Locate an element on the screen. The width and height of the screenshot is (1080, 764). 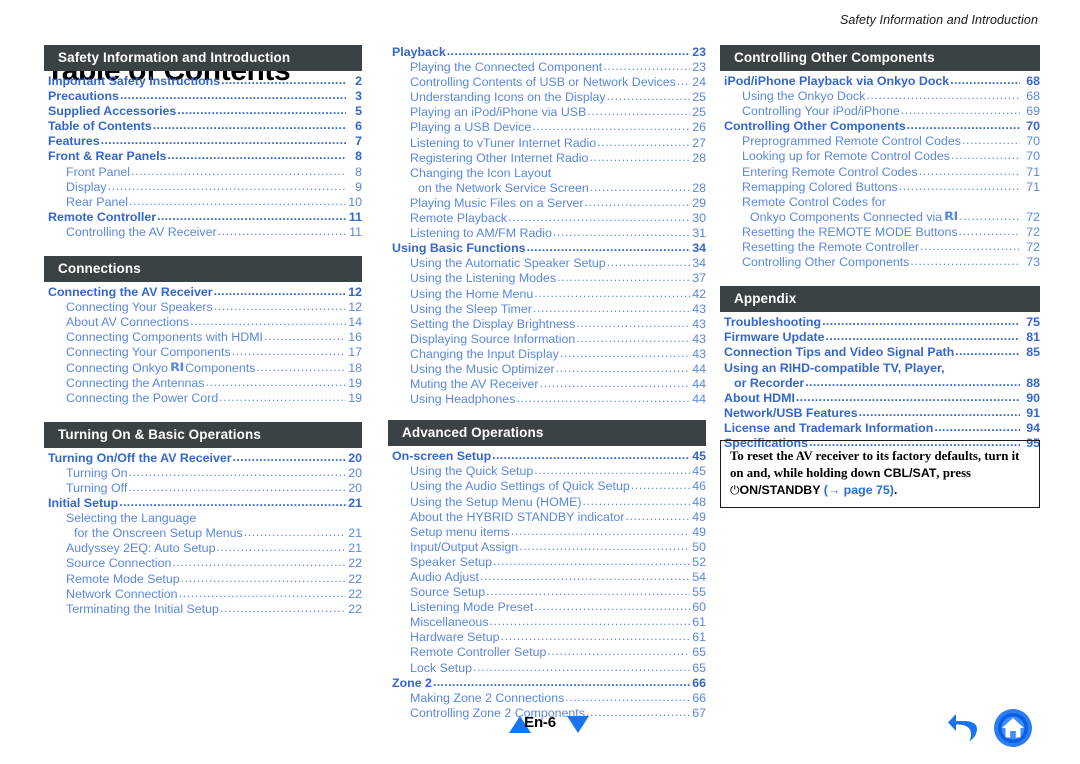
toc-entry: Display 9 is located at coordinates (203, 187).